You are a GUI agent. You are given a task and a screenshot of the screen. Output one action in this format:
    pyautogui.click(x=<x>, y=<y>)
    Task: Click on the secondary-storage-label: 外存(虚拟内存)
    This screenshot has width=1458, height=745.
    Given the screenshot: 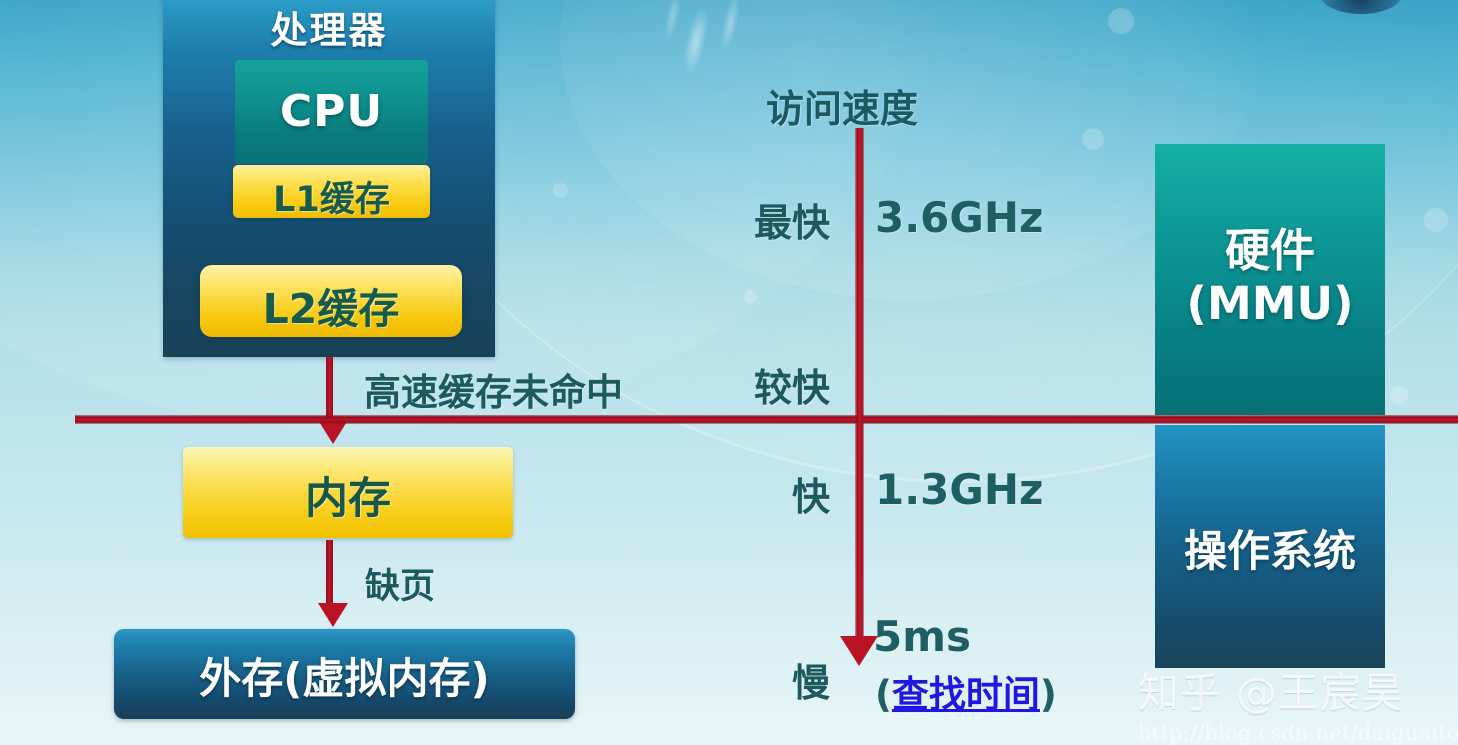 What is the action you would take?
    pyautogui.click(x=344, y=678)
    